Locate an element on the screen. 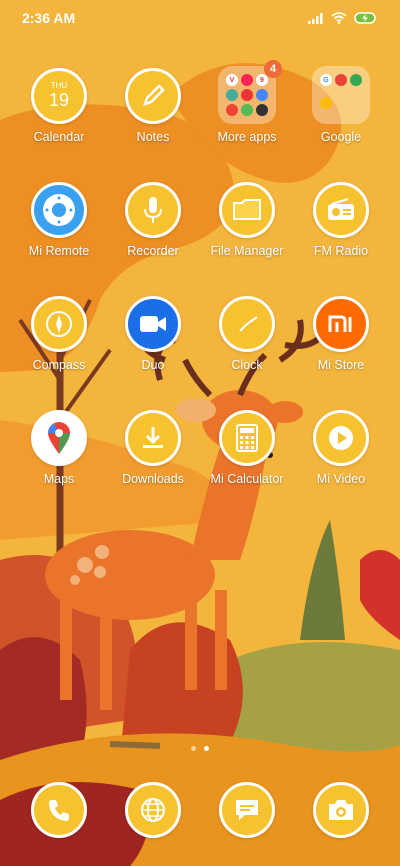 The width and height of the screenshot is (400, 866). status-bar: 2:36 AM is located at coordinates (200, 18).